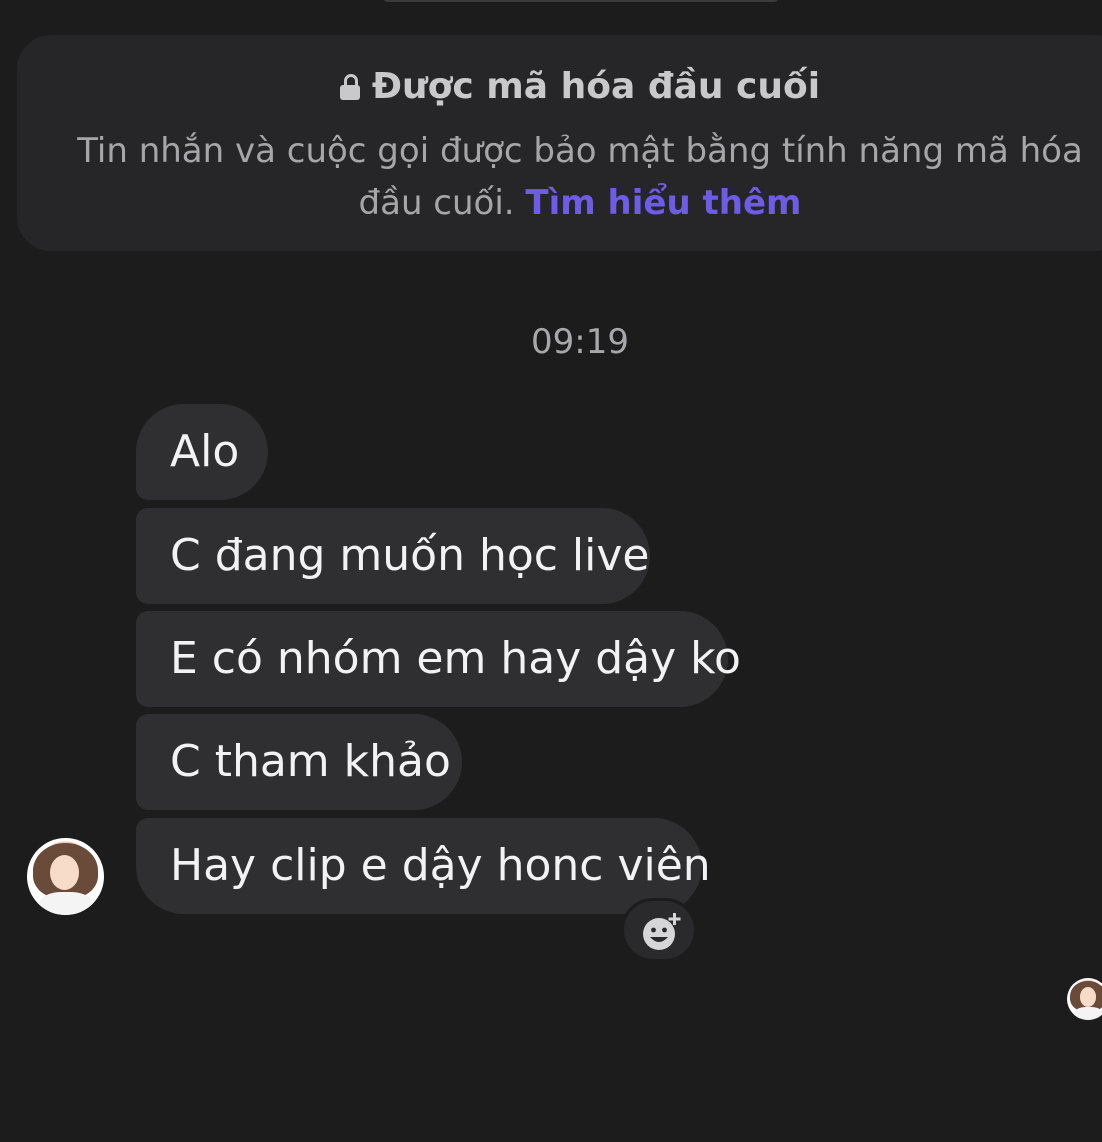 The width and height of the screenshot is (1102, 1142). Describe the element at coordinates (663, 203) in the screenshot. I see `learn-more-link: Tìm hiểu thêm` at that location.